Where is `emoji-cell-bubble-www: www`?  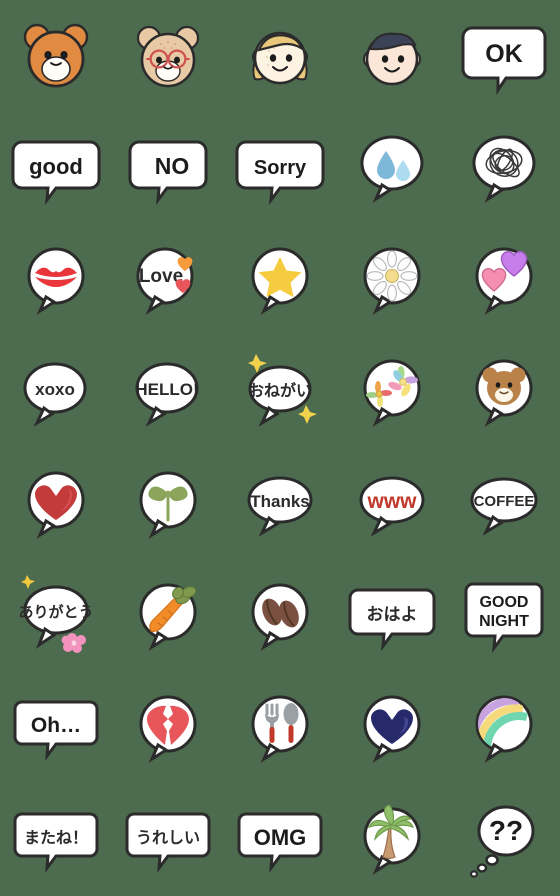 emoji-cell-bubble-www: www is located at coordinates (392, 504).